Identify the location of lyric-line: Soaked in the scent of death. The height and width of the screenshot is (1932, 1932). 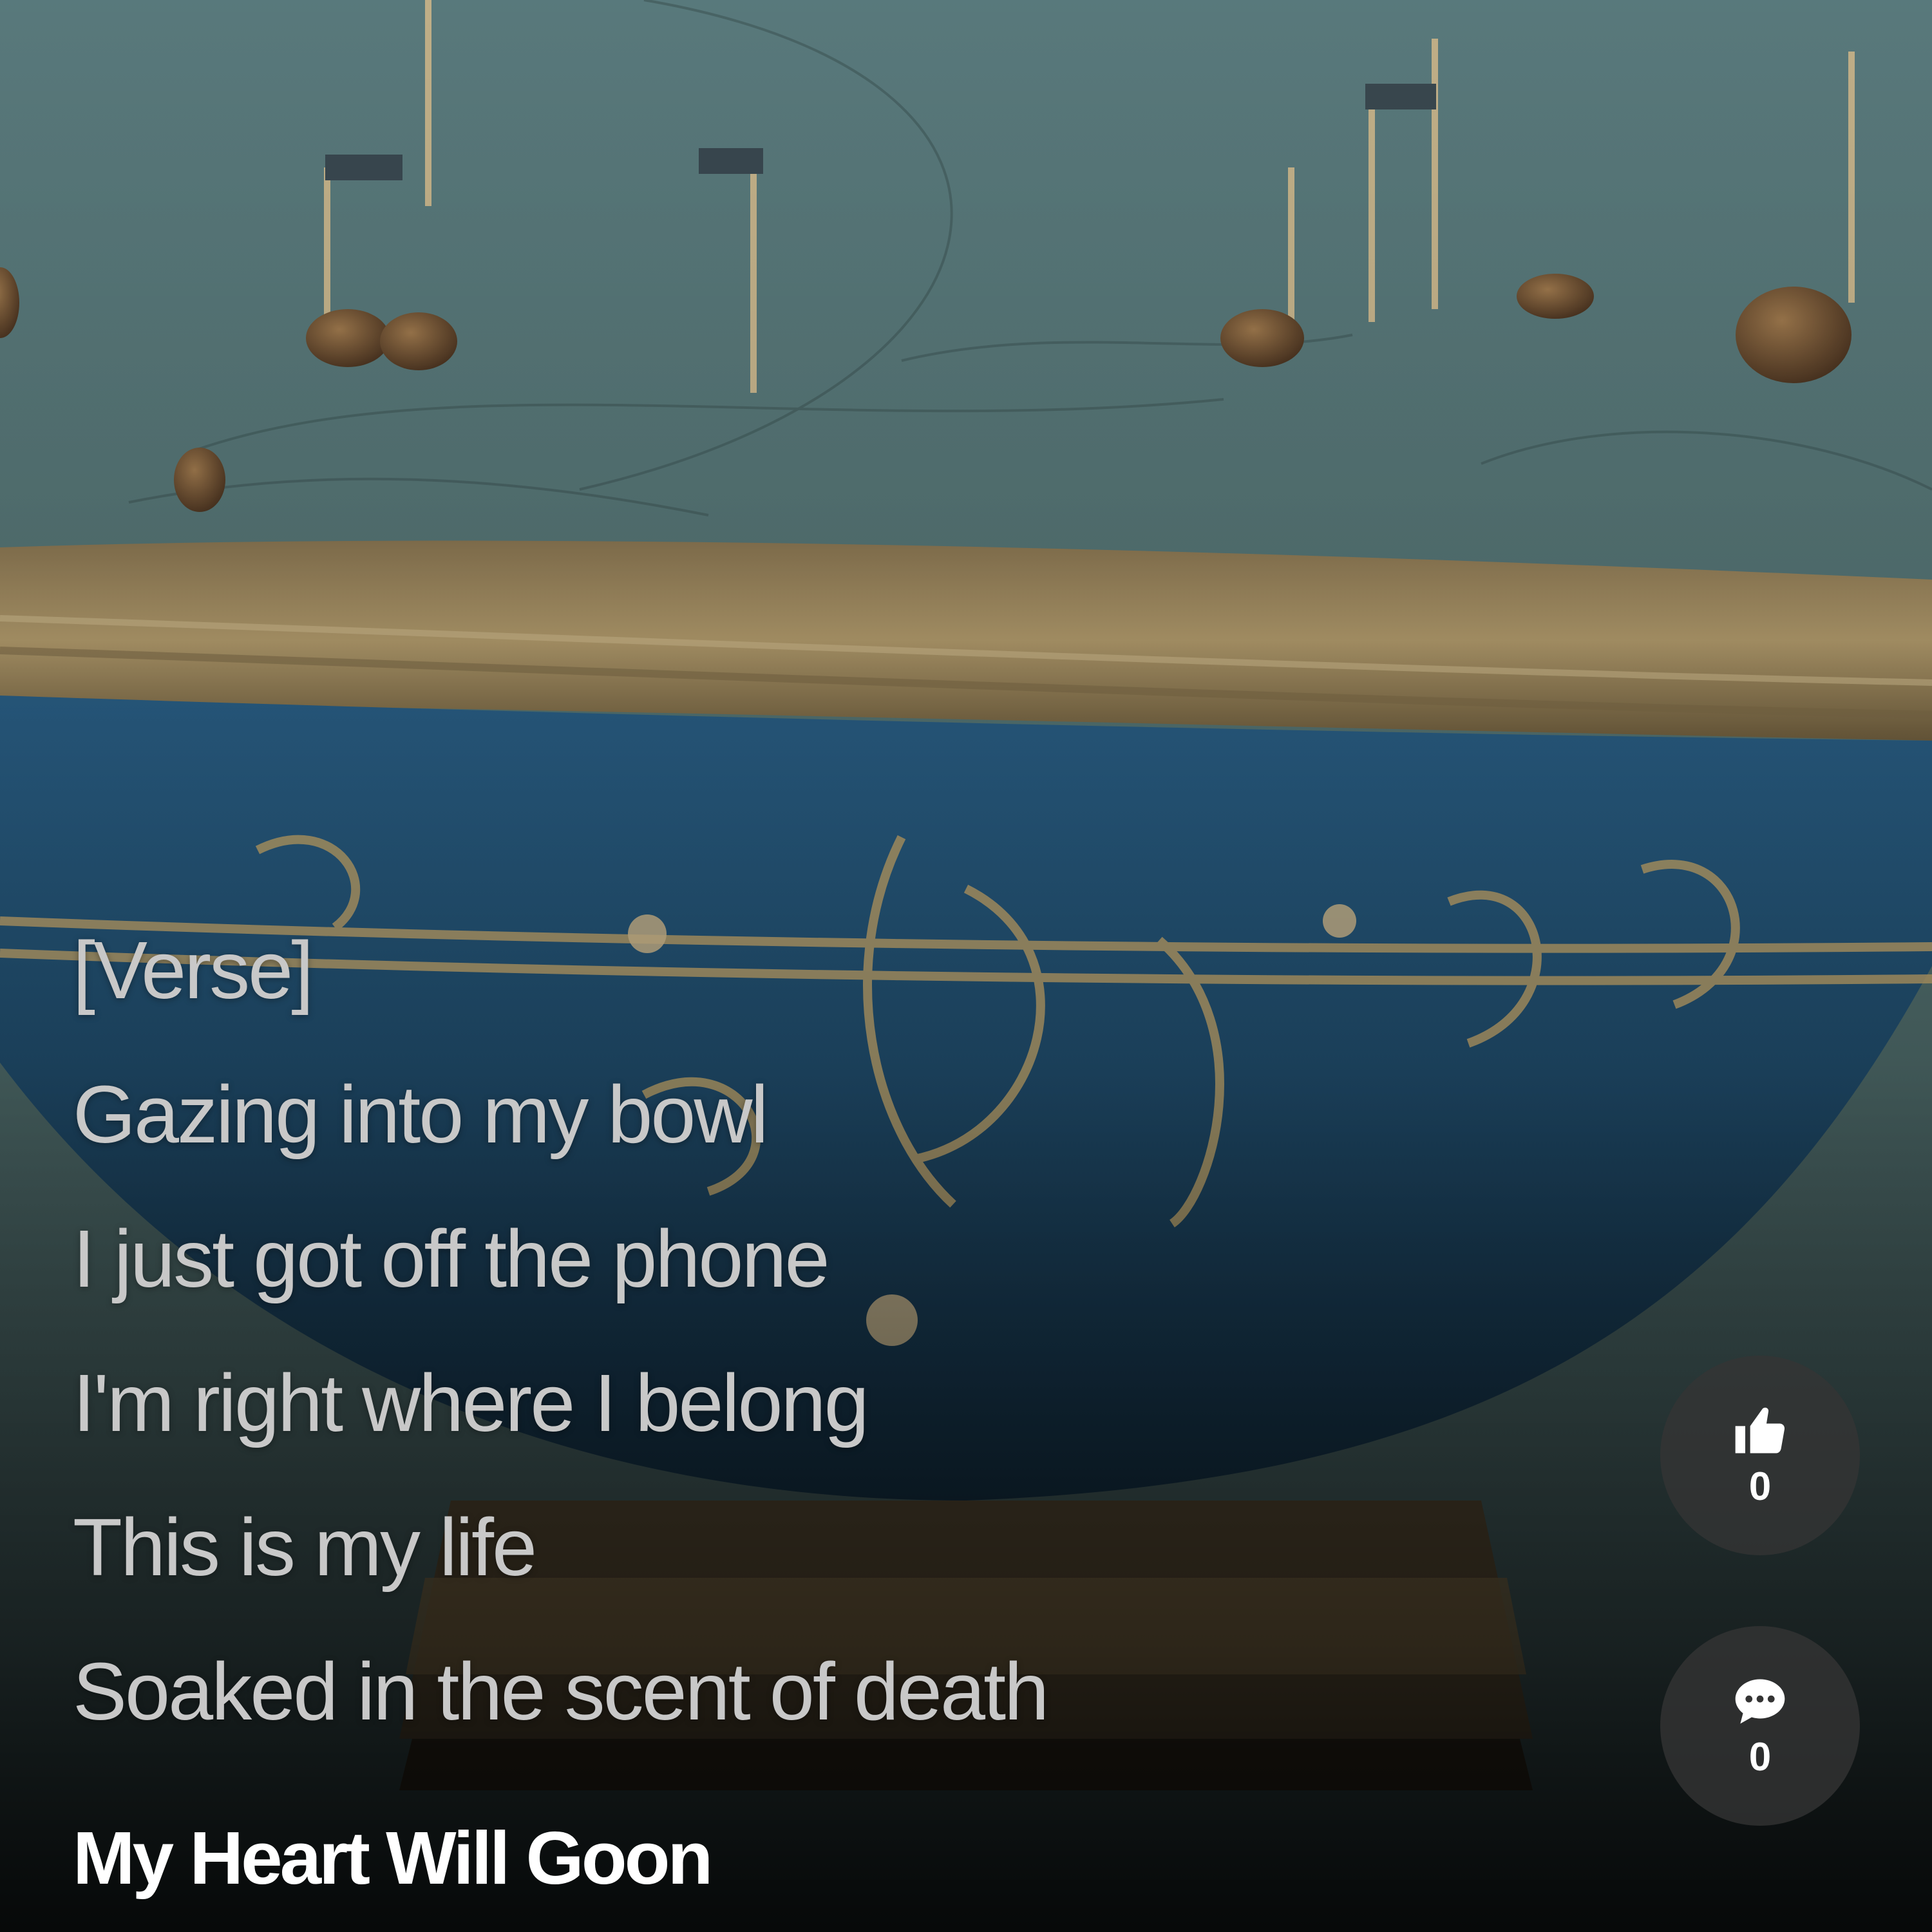
(561, 1692).